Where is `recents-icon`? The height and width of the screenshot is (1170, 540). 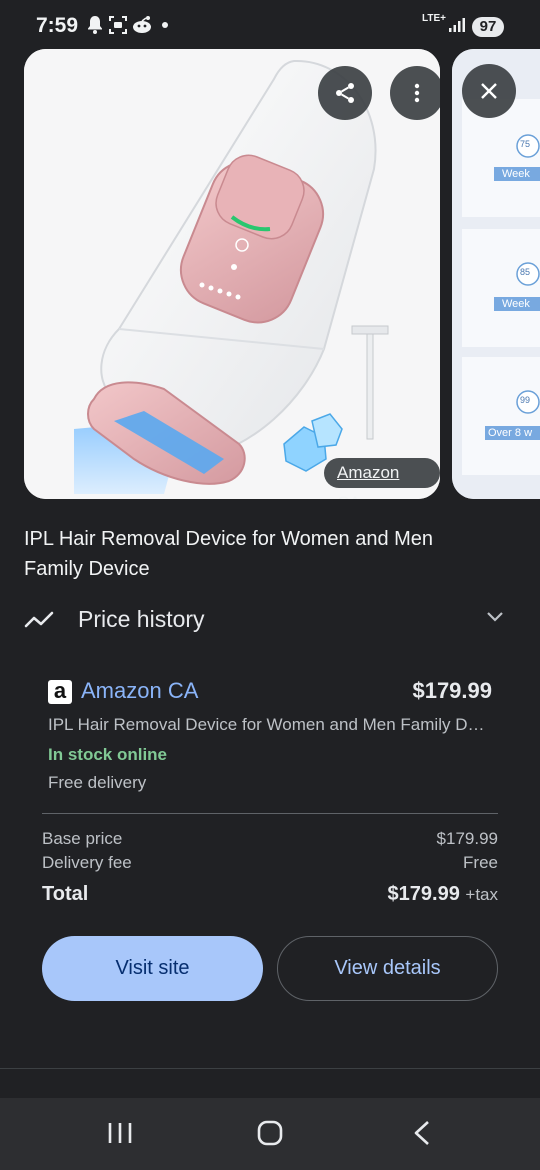
recents-icon is located at coordinates (120, 1133).